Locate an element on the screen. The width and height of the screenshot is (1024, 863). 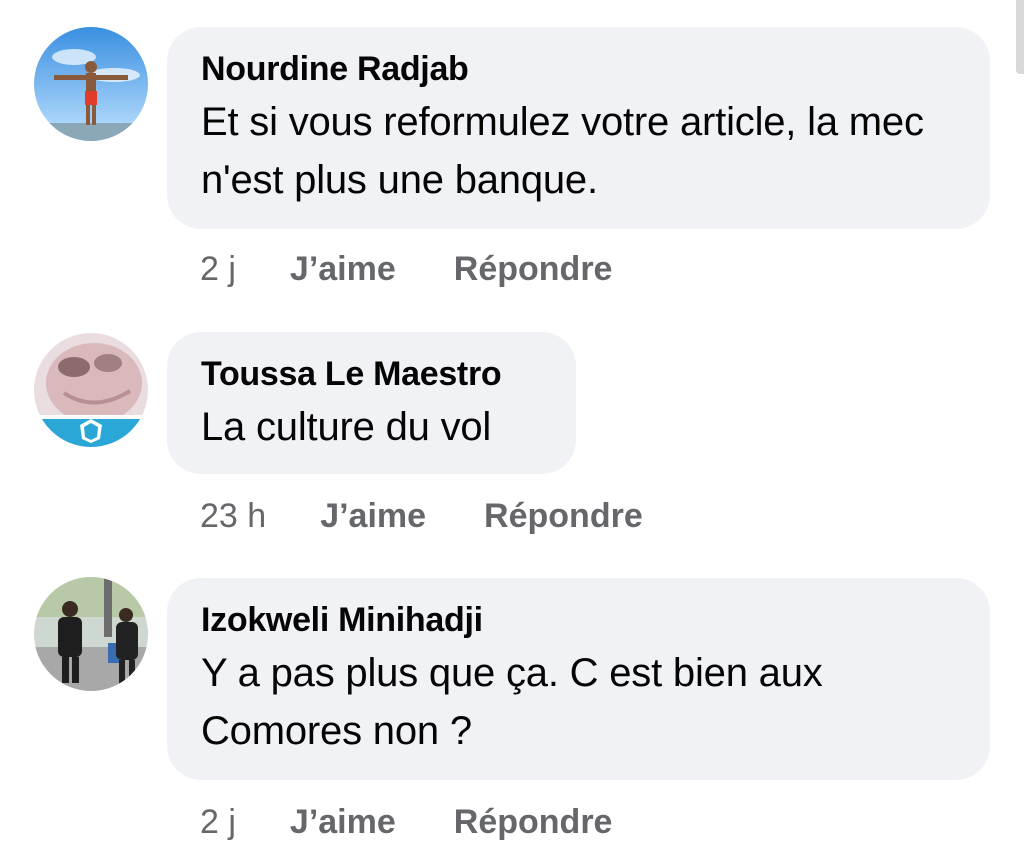
face-avatar-icon is located at coordinates (91, 390).